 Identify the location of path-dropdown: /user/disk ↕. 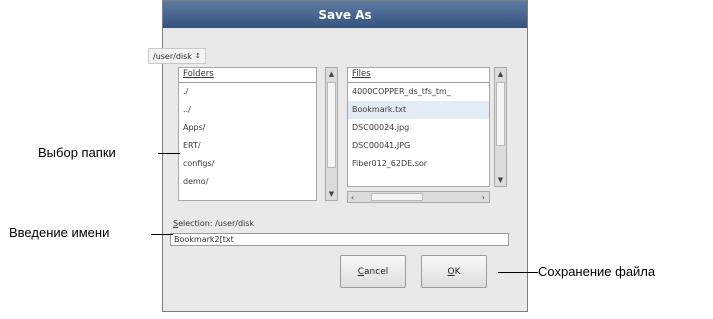
(177, 56).